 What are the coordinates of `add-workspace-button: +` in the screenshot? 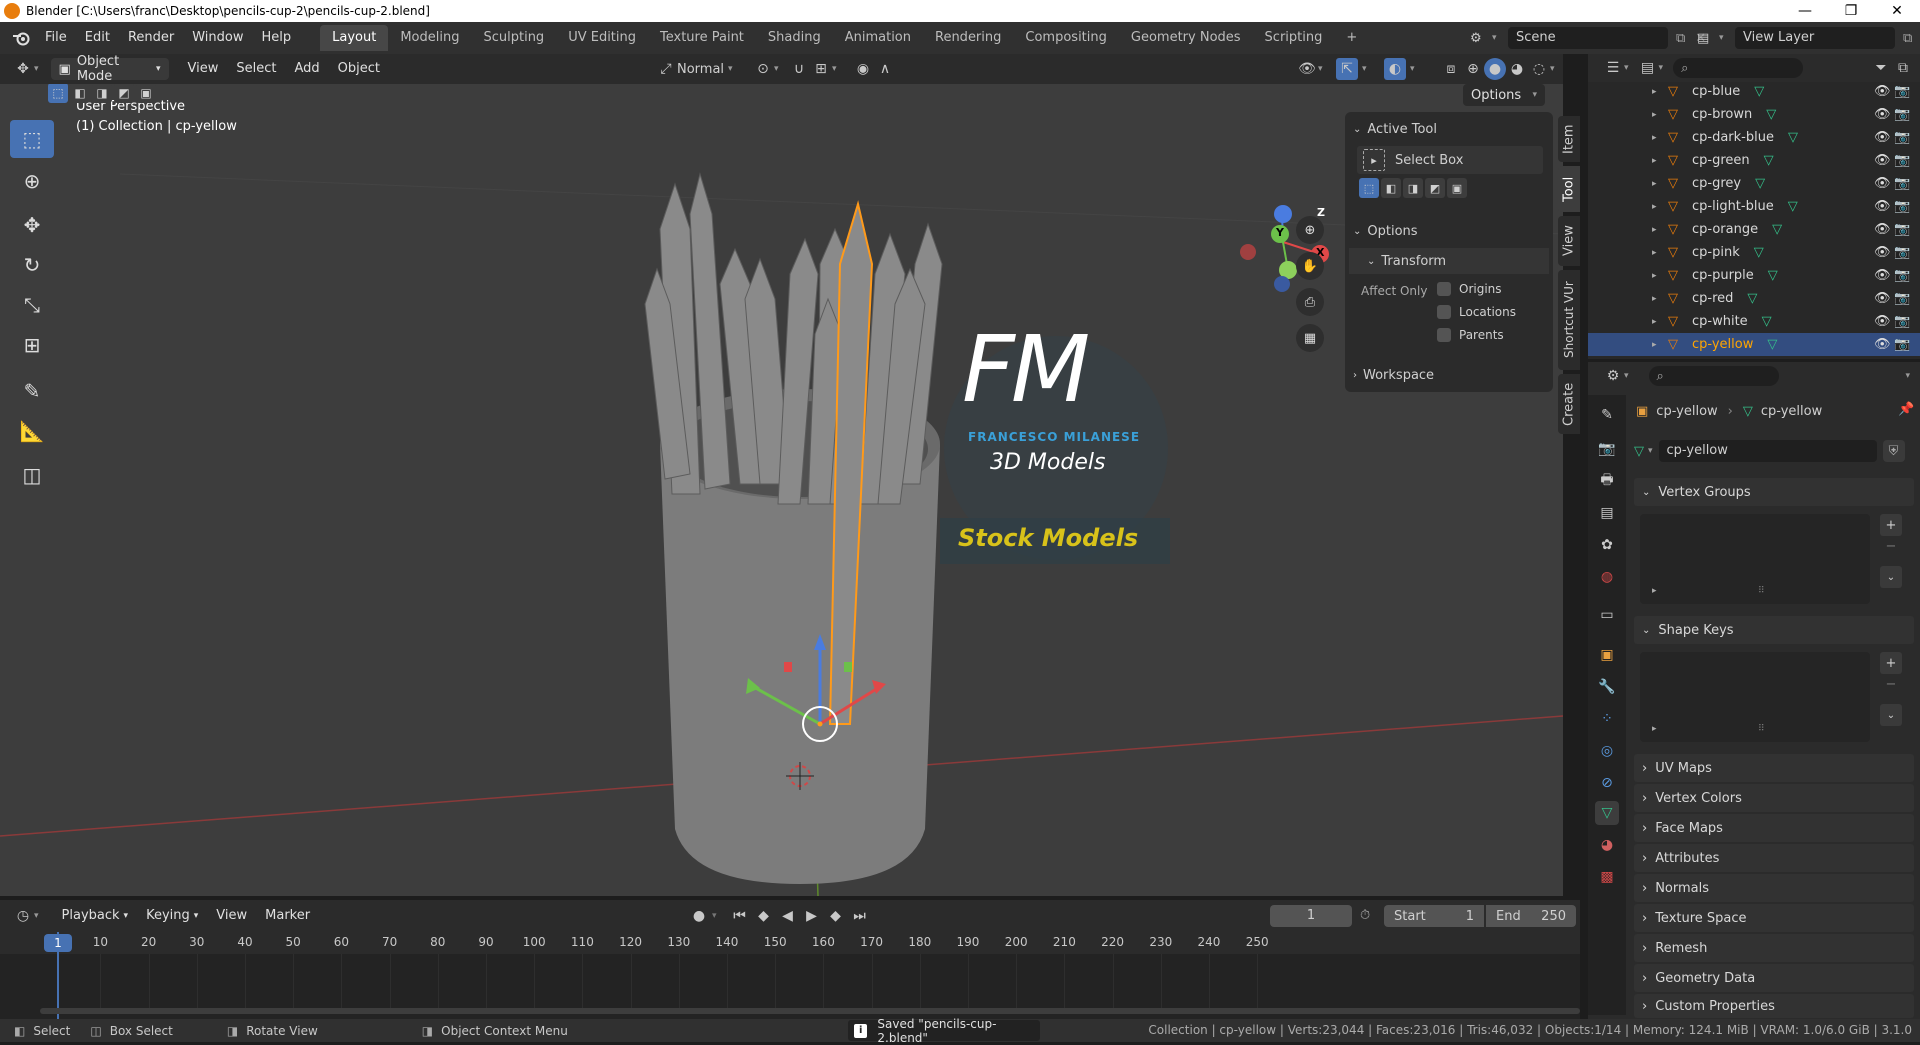 It's located at (1351, 38).